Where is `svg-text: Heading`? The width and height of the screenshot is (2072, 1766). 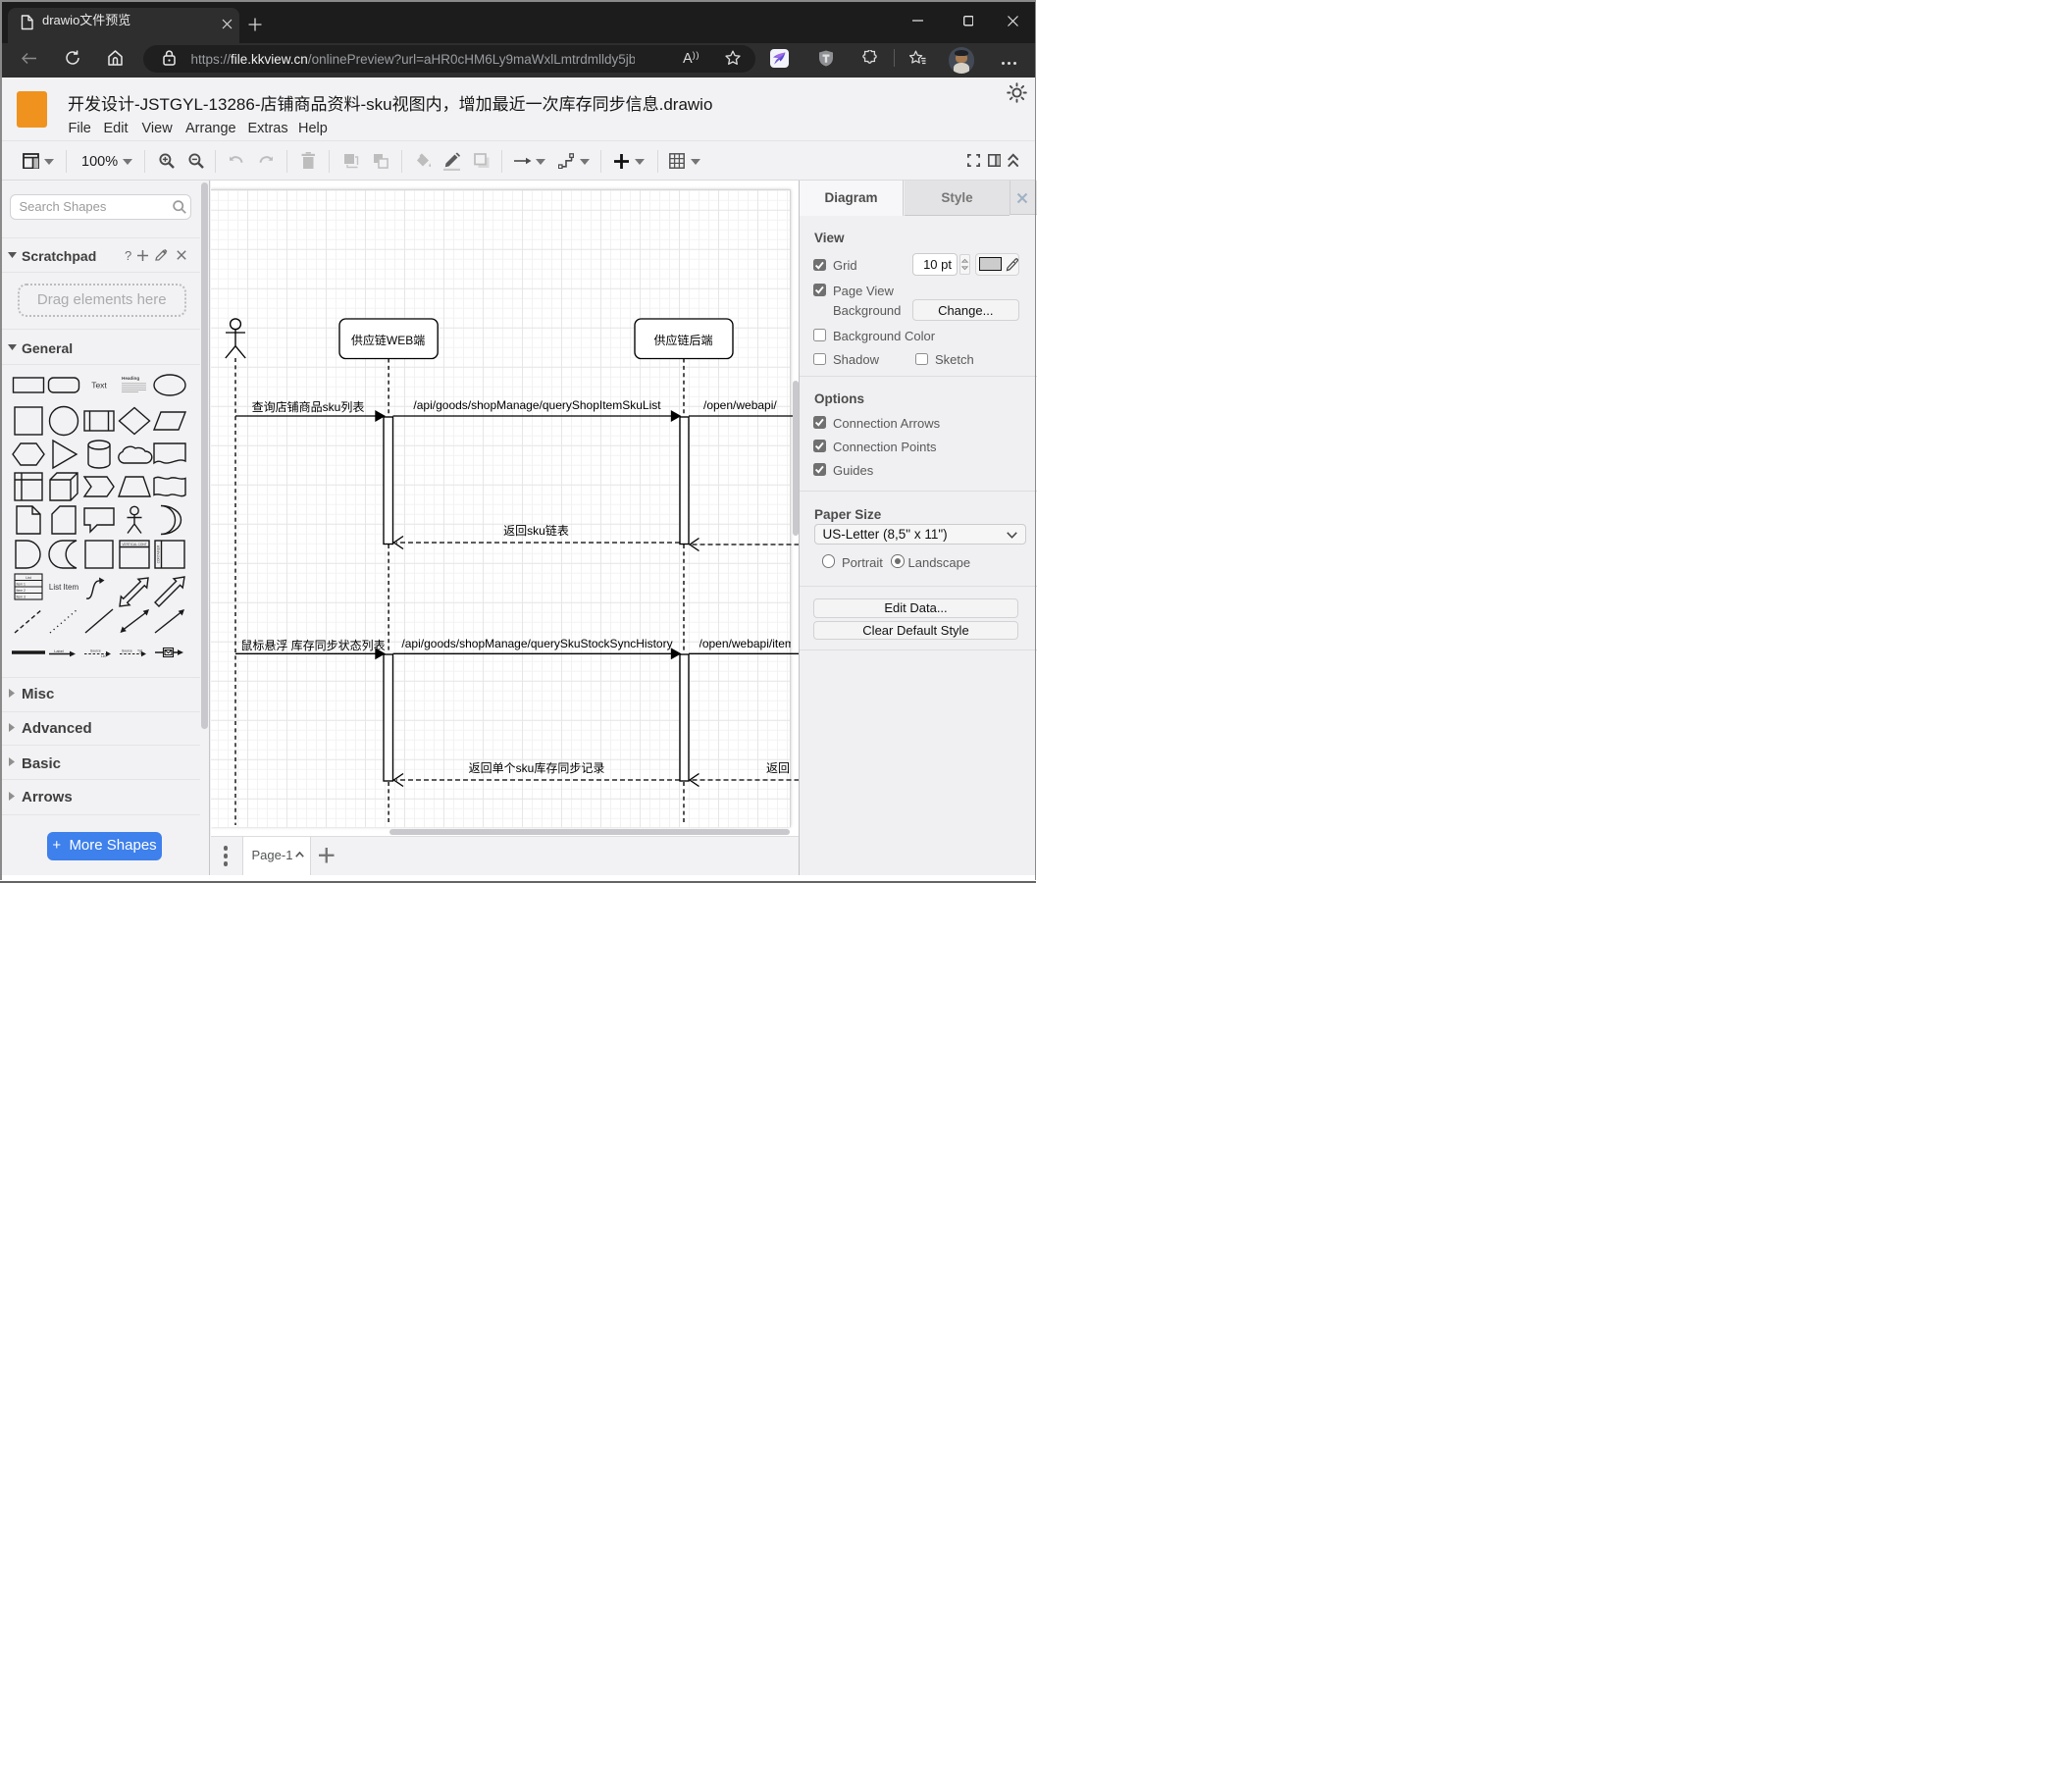 svg-text: Heading is located at coordinates (130, 378).